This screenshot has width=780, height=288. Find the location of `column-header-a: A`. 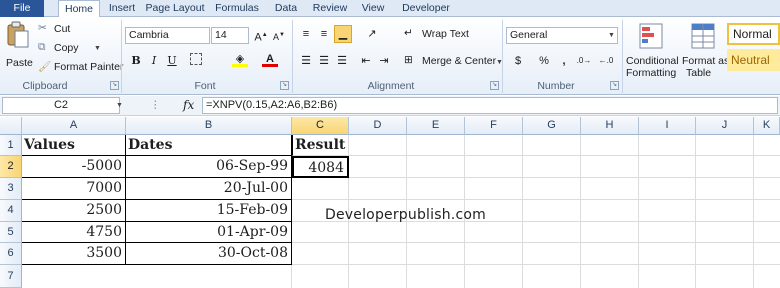

column-header-a: A is located at coordinates (74, 126).